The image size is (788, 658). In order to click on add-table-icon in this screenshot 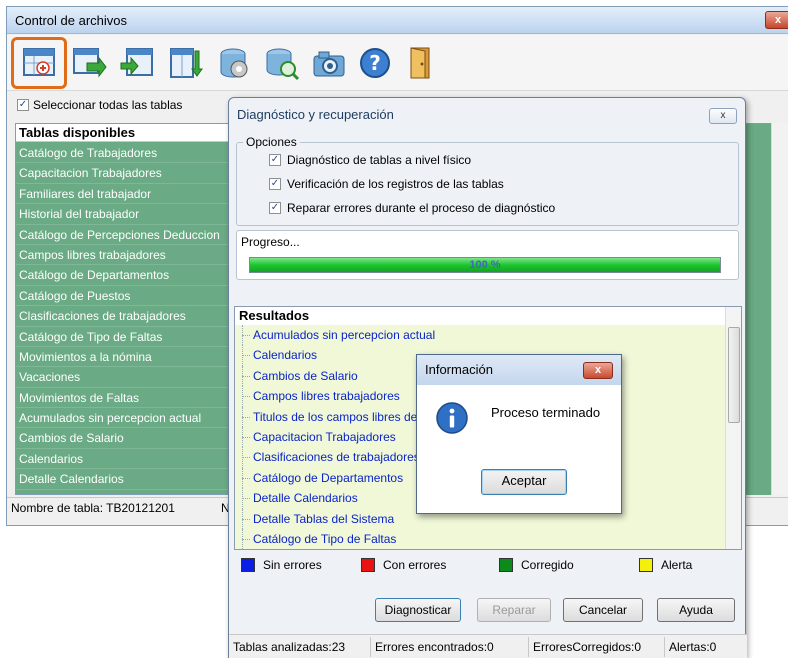, I will do `click(39, 63)`.